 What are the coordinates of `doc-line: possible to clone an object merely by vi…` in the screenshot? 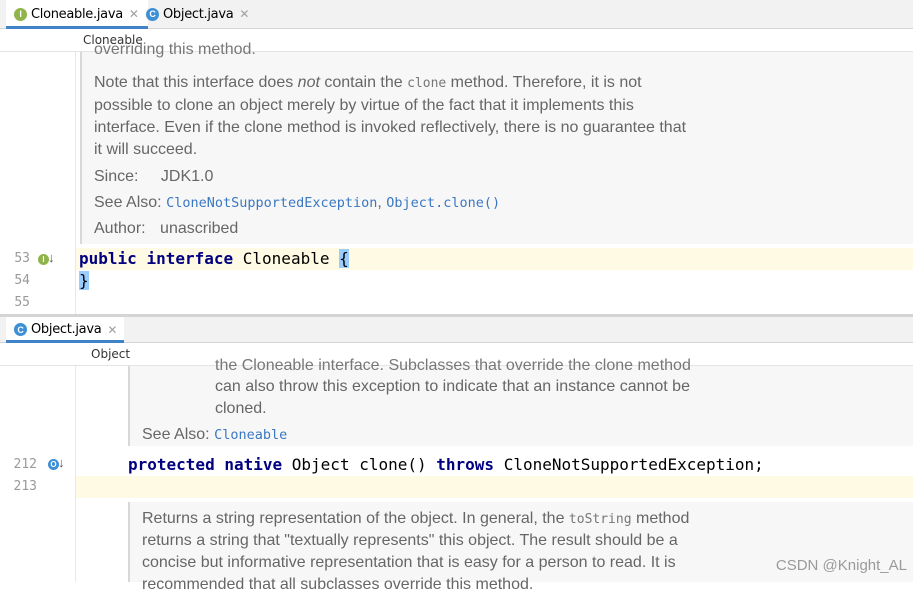 It's located at (364, 105).